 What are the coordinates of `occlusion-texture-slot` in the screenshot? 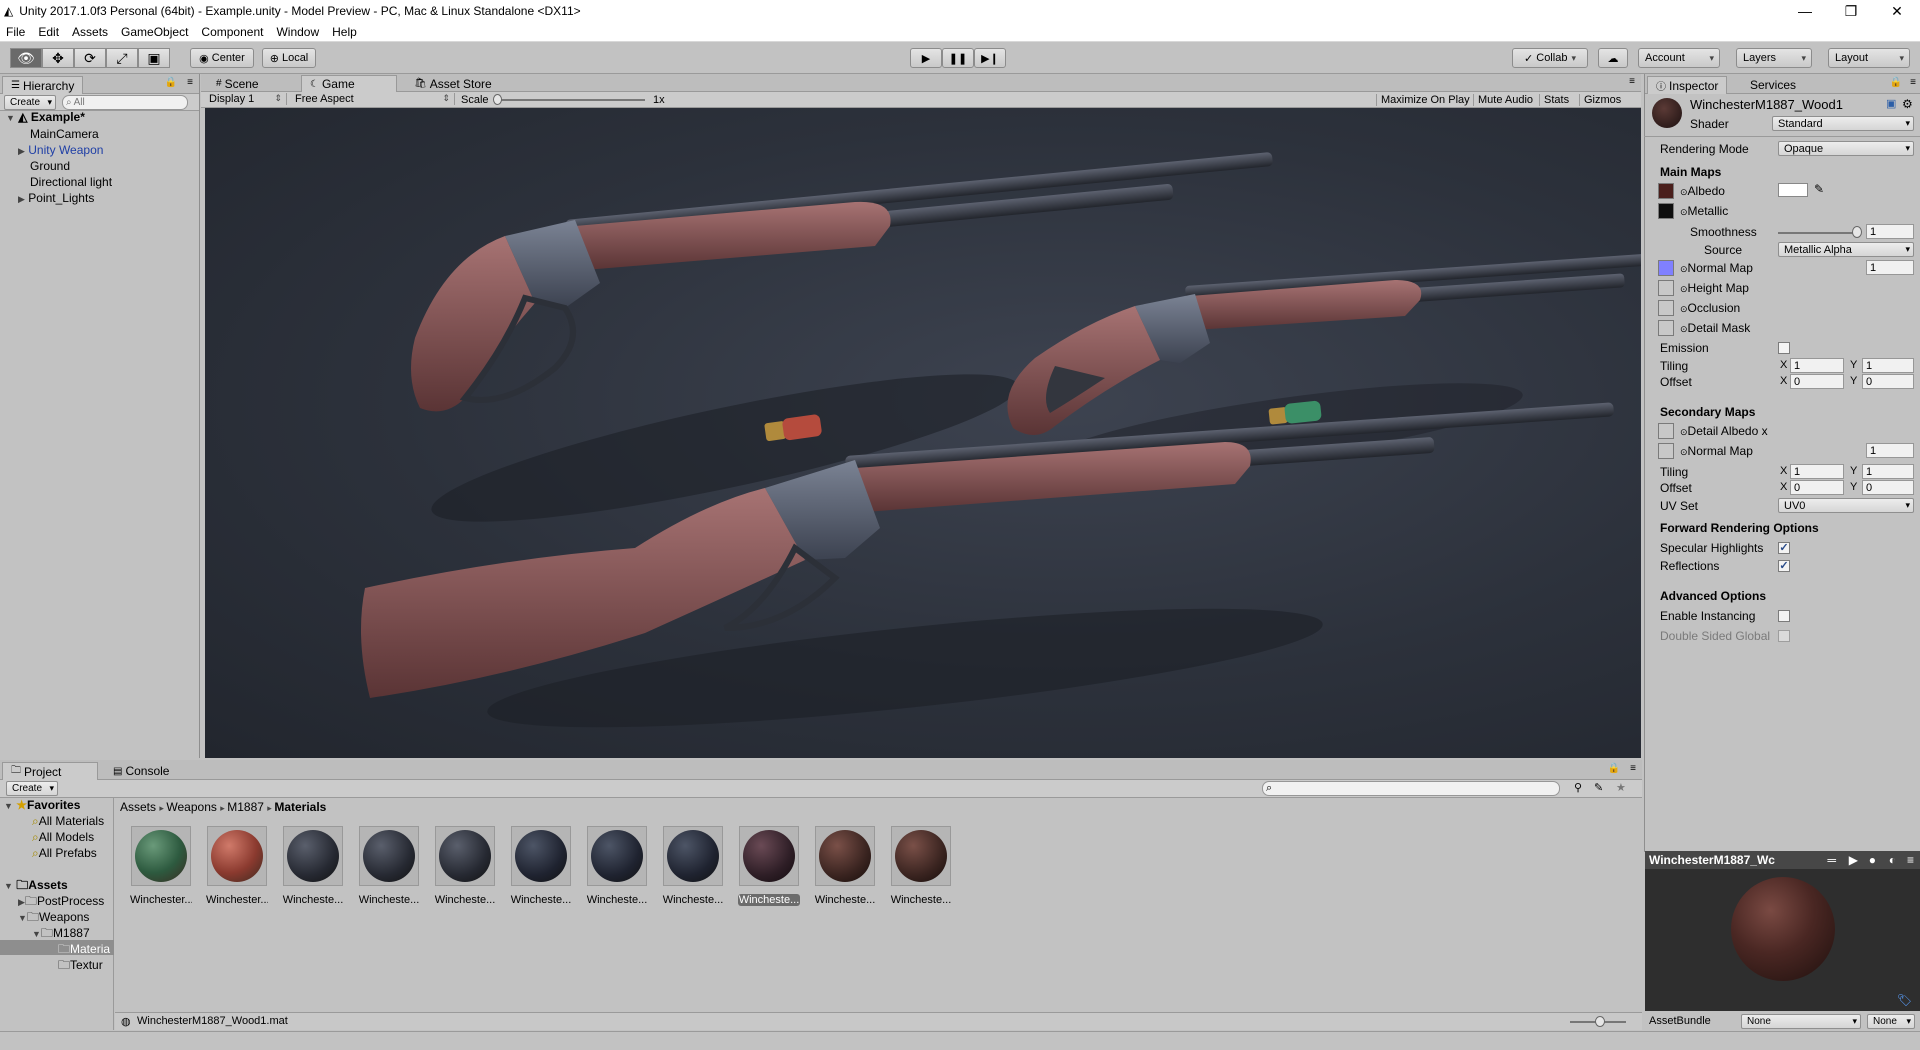 It's located at (1666, 308).